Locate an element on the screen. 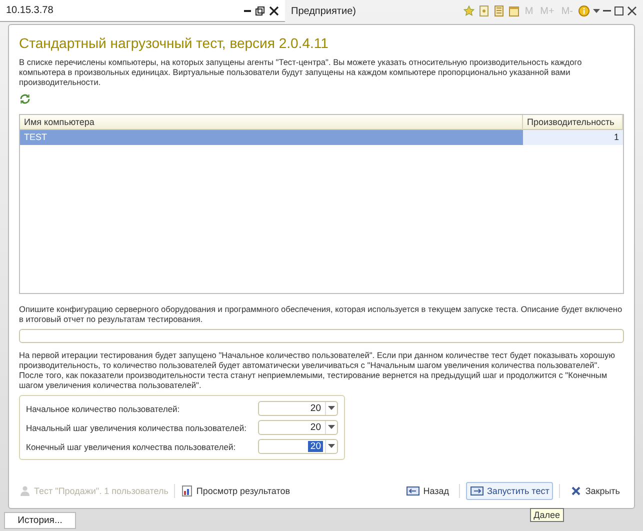 The image size is (643, 531). column-header: Производительность is located at coordinates (573, 122).